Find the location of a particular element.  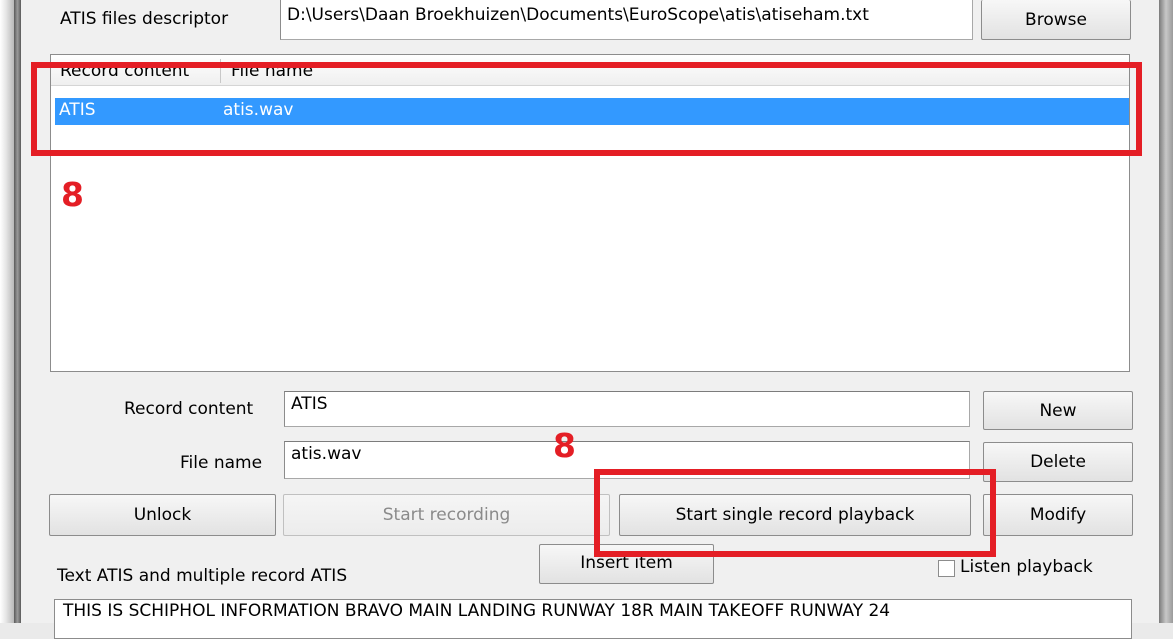

window-frame-right is located at coordinates (1166, 311).